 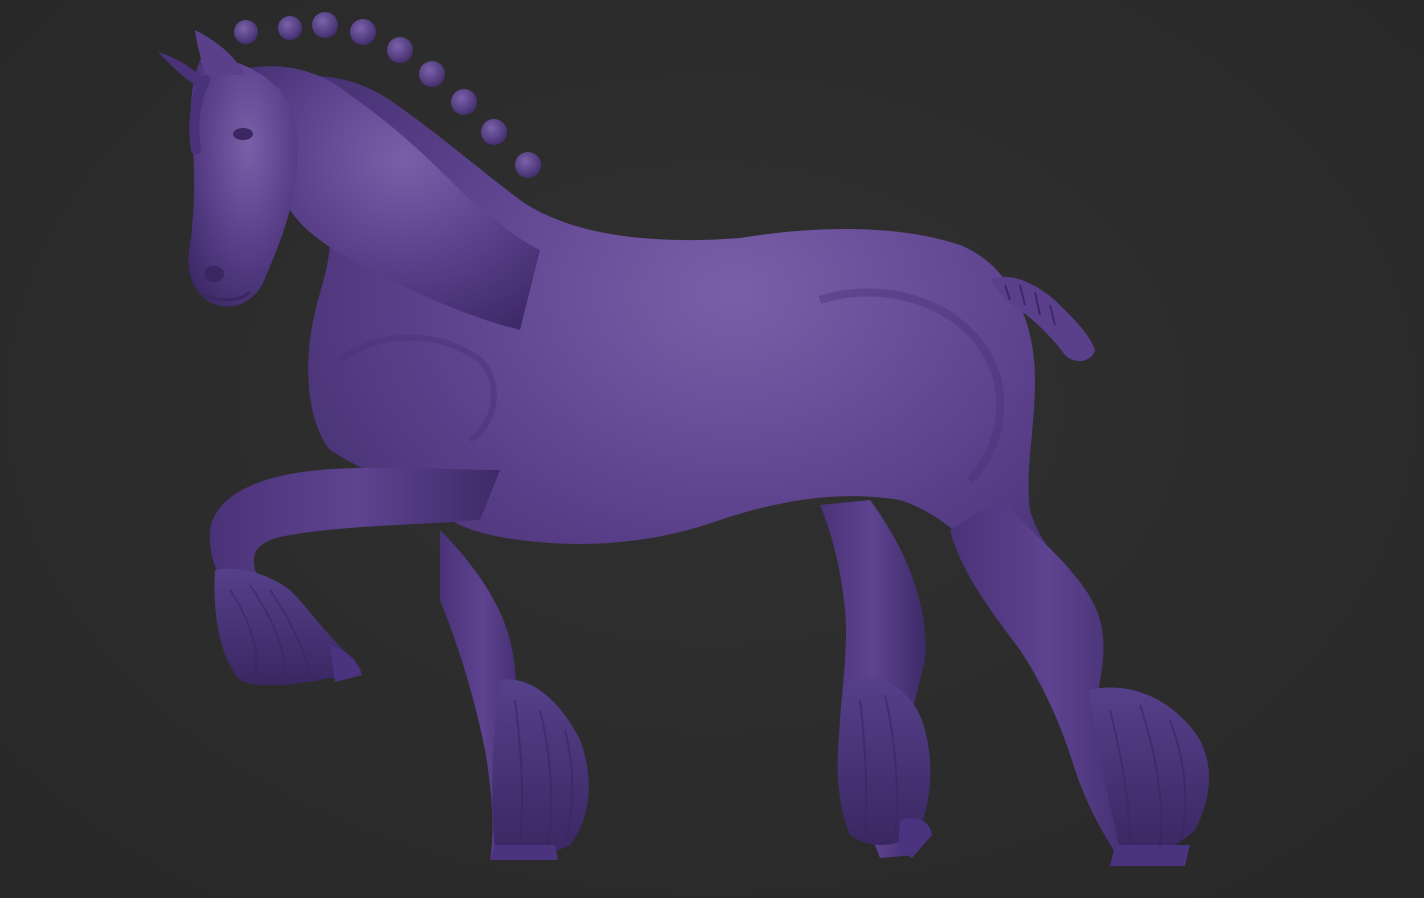 I want to click on far-fore-hoof, so click(x=524, y=852).